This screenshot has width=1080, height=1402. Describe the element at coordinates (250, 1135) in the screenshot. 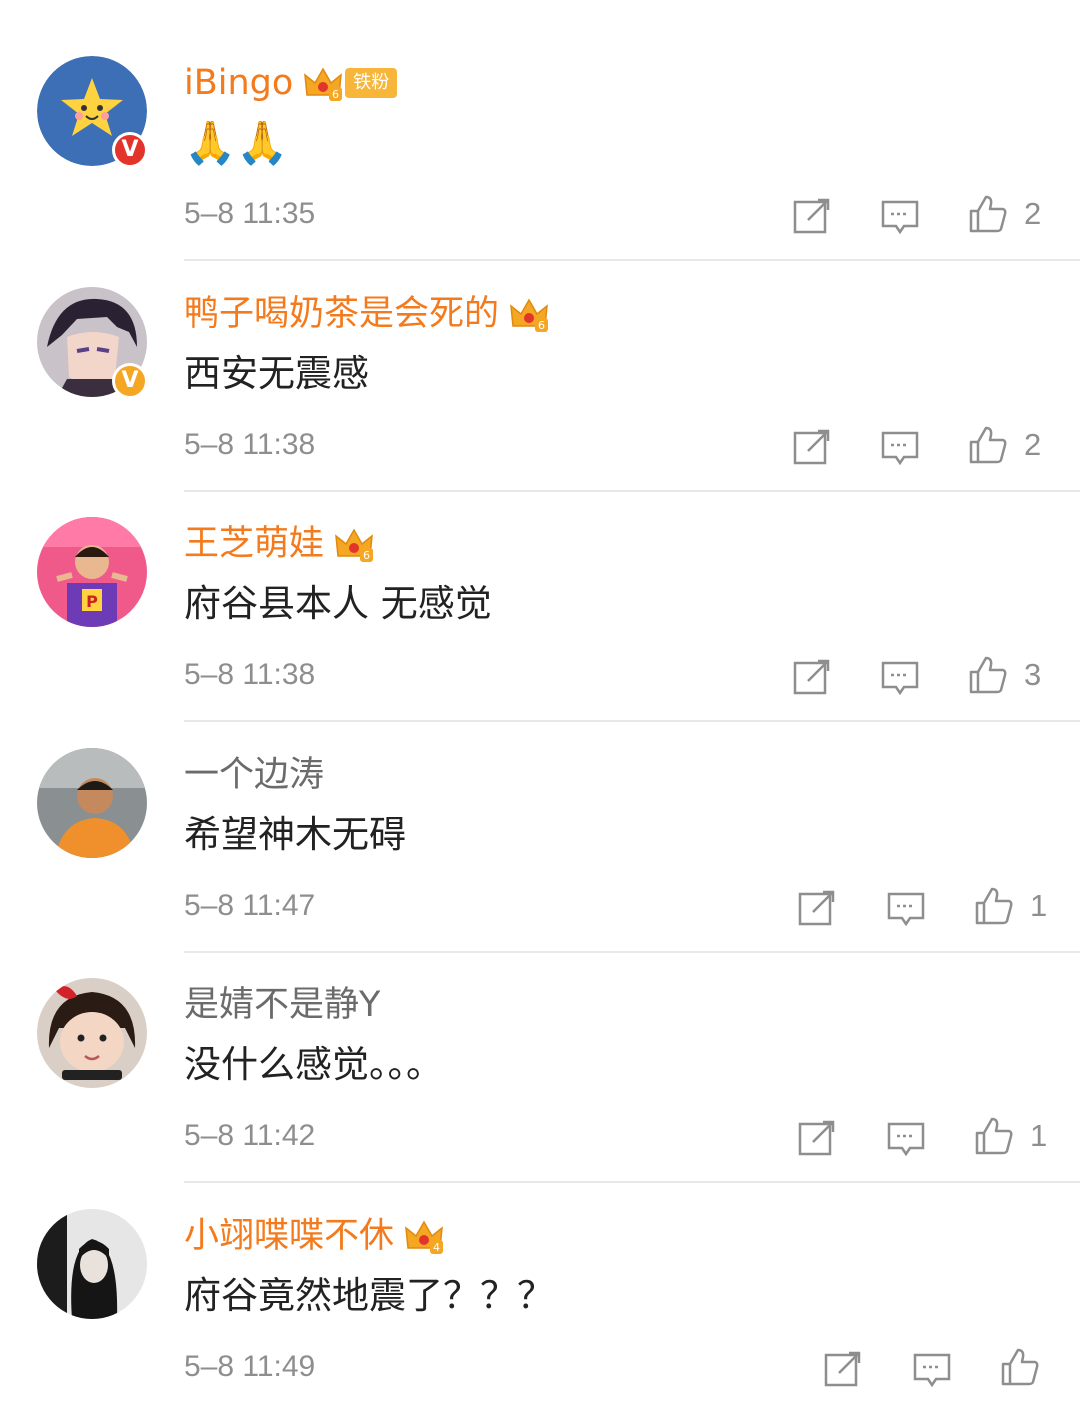

I see `comment-time: 5–8 11:42` at that location.